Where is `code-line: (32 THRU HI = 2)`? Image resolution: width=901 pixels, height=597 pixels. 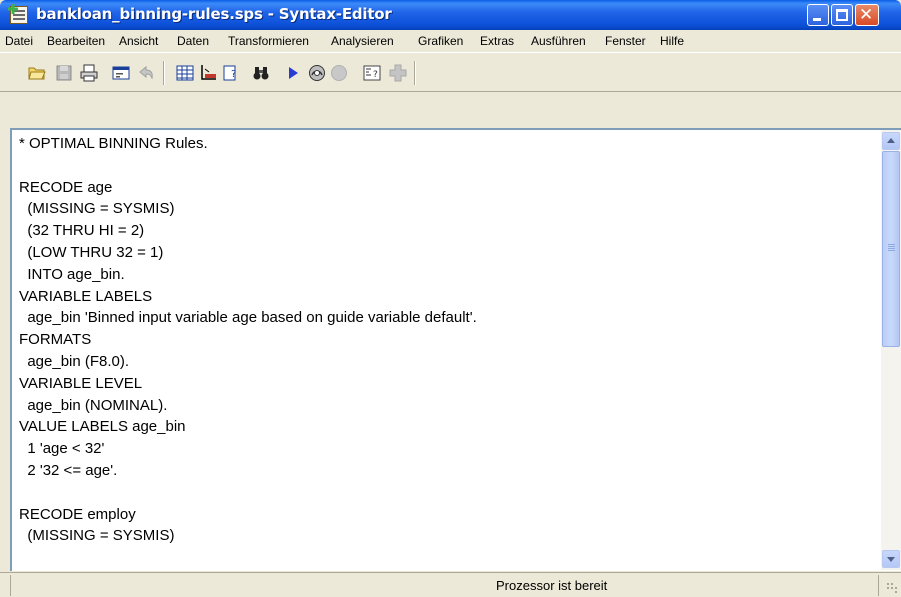
code-line: (32 THRU HI = 2) is located at coordinates (449, 231).